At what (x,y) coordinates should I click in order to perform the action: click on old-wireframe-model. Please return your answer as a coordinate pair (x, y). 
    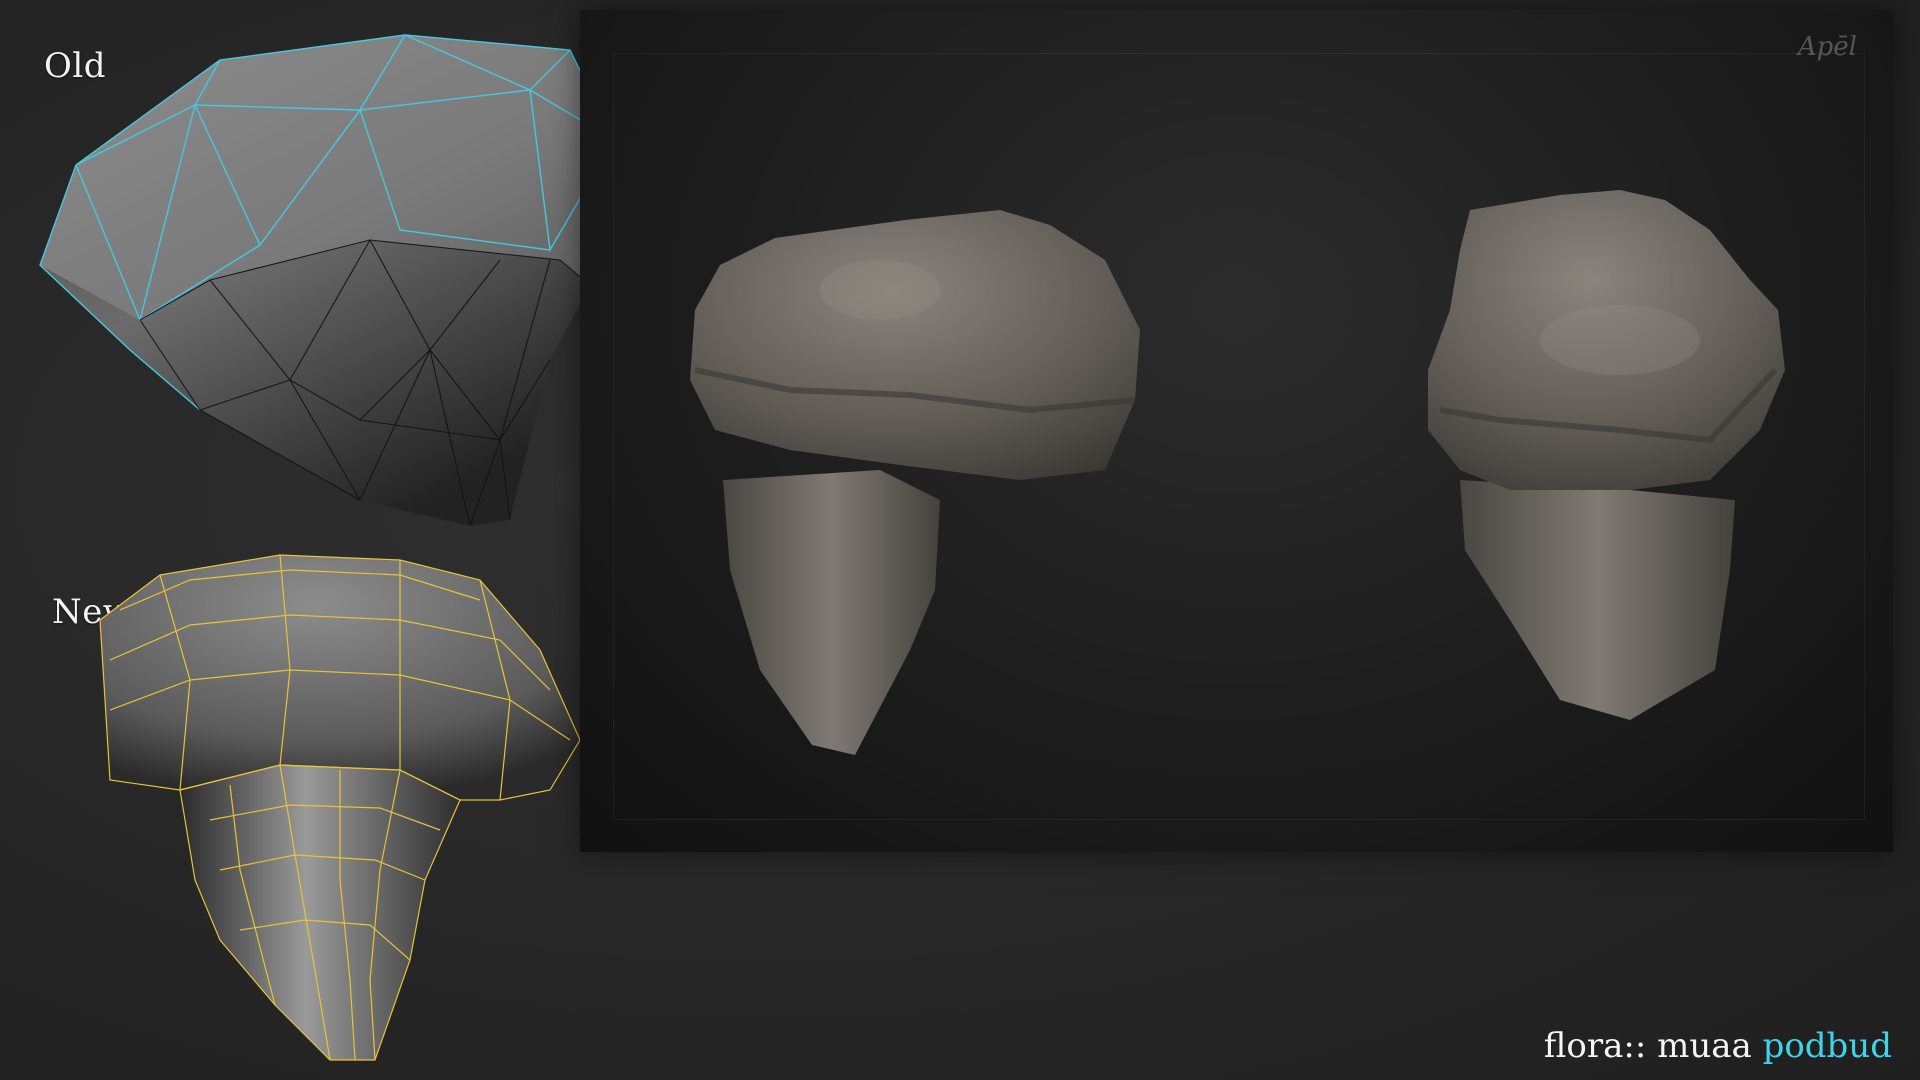
    Looking at the image, I should click on (327, 280).